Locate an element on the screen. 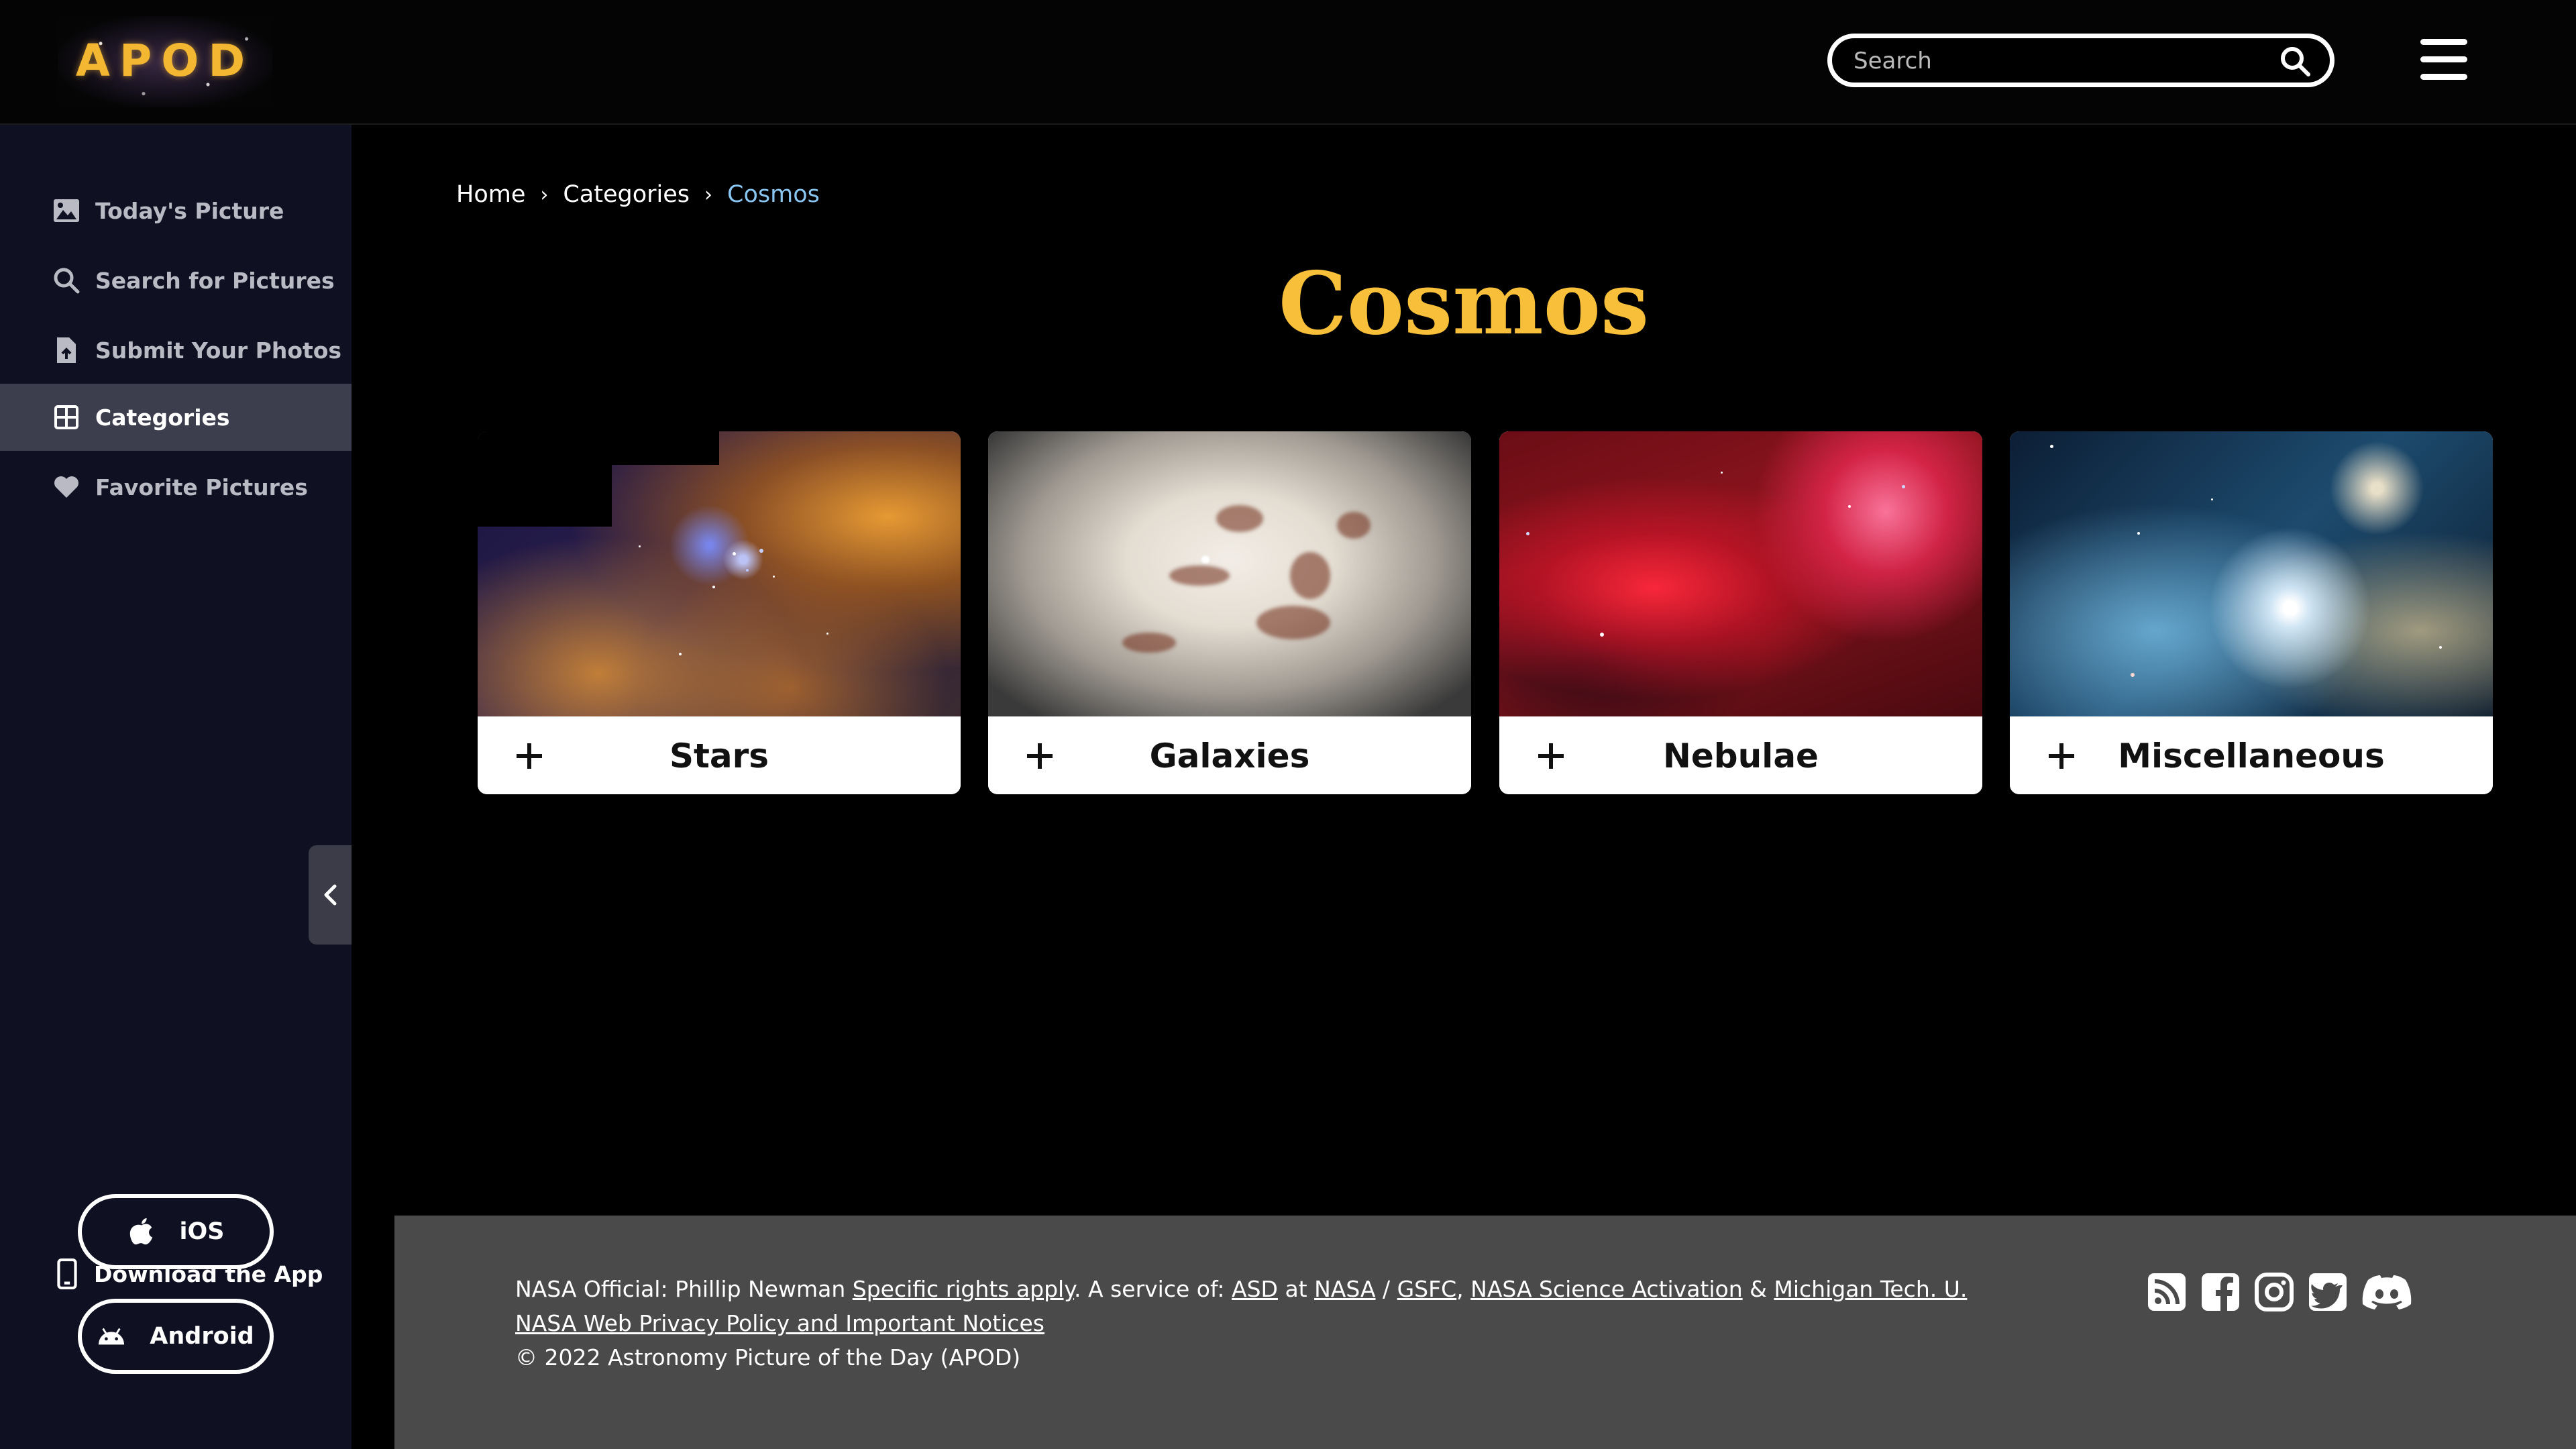 Image resolution: width=2576 pixels, height=1449 pixels. michigan-tech-link: Michigan Tech. U. is located at coordinates (1870, 1289).